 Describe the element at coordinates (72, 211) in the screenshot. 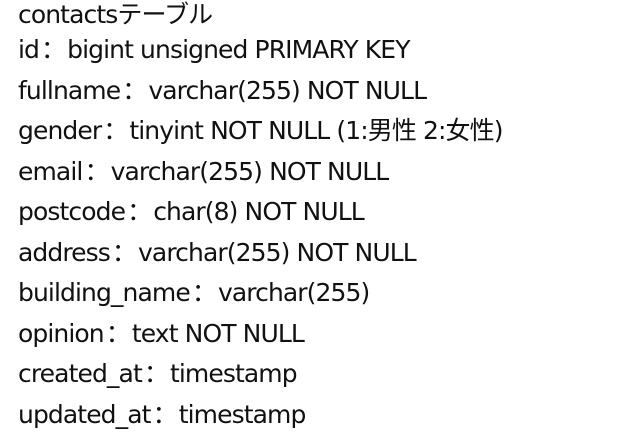

I see `field-name: postcode` at that location.